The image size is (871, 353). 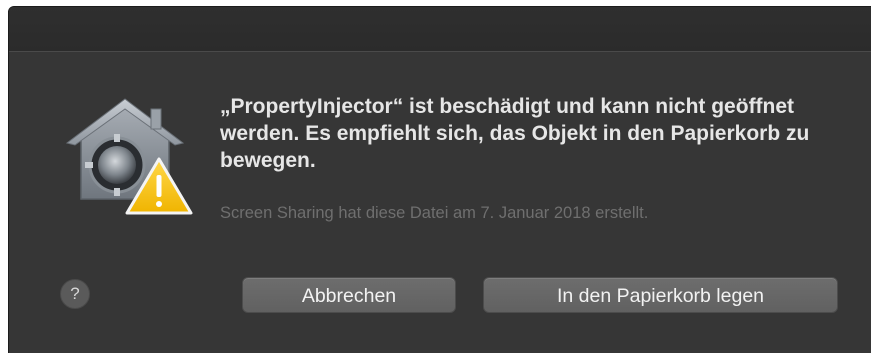 What do you see at coordinates (660, 295) in the screenshot?
I see `move-to-trash-button: In den Papierkorb legen` at bounding box center [660, 295].